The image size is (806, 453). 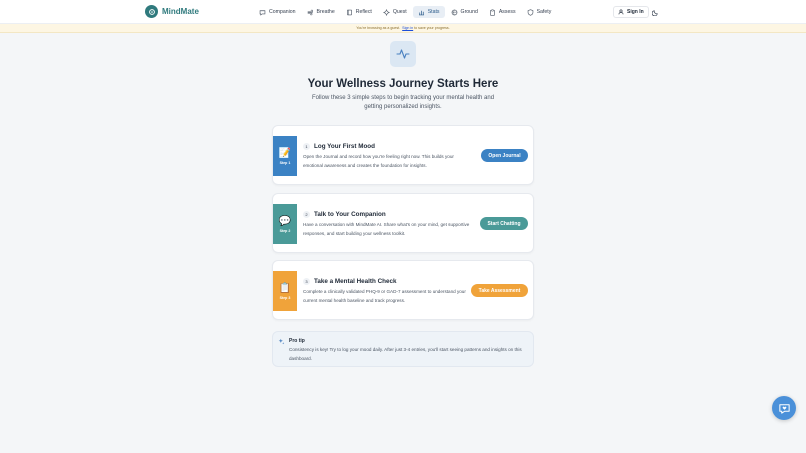 I want to click on page-title: Your Wellness Journey Starts Here, so click(x=403, y=84).